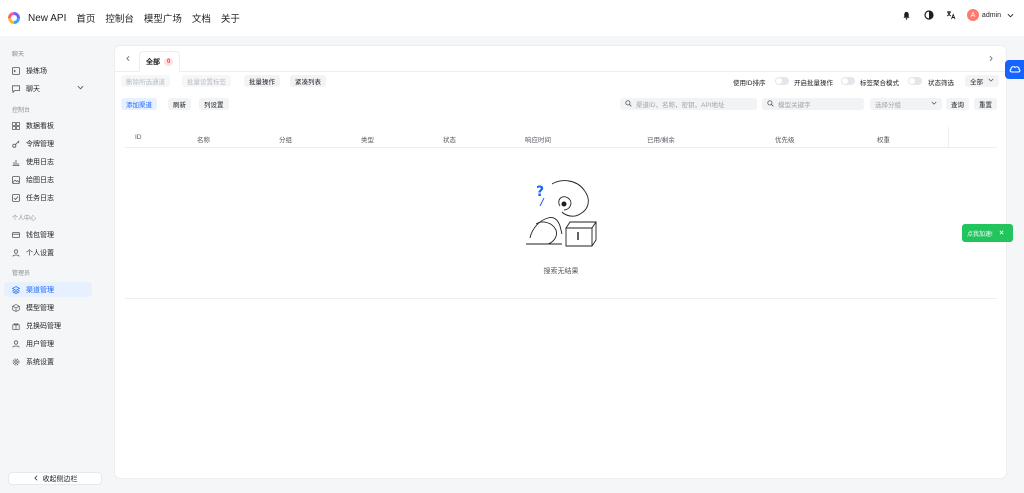 Image resolution: width=1024 pixels, height=493 pixels. I want to click on nav-home: 首页, so click(85, 18).